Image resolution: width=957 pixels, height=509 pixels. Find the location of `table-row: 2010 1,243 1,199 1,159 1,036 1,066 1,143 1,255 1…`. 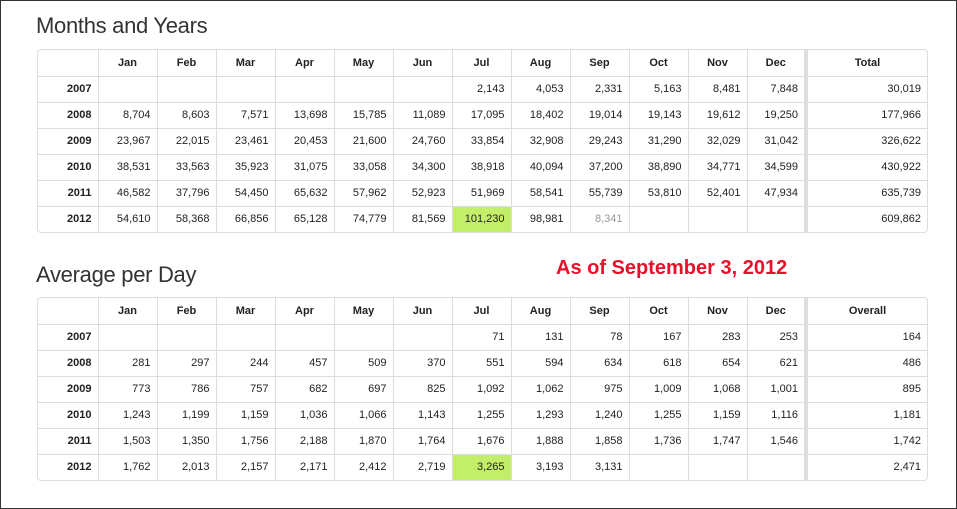

table-row: 2010 1,243 1,199 1,159 1,036 1,066 1,143 1,255 1… is located at coordinates (482, 414).